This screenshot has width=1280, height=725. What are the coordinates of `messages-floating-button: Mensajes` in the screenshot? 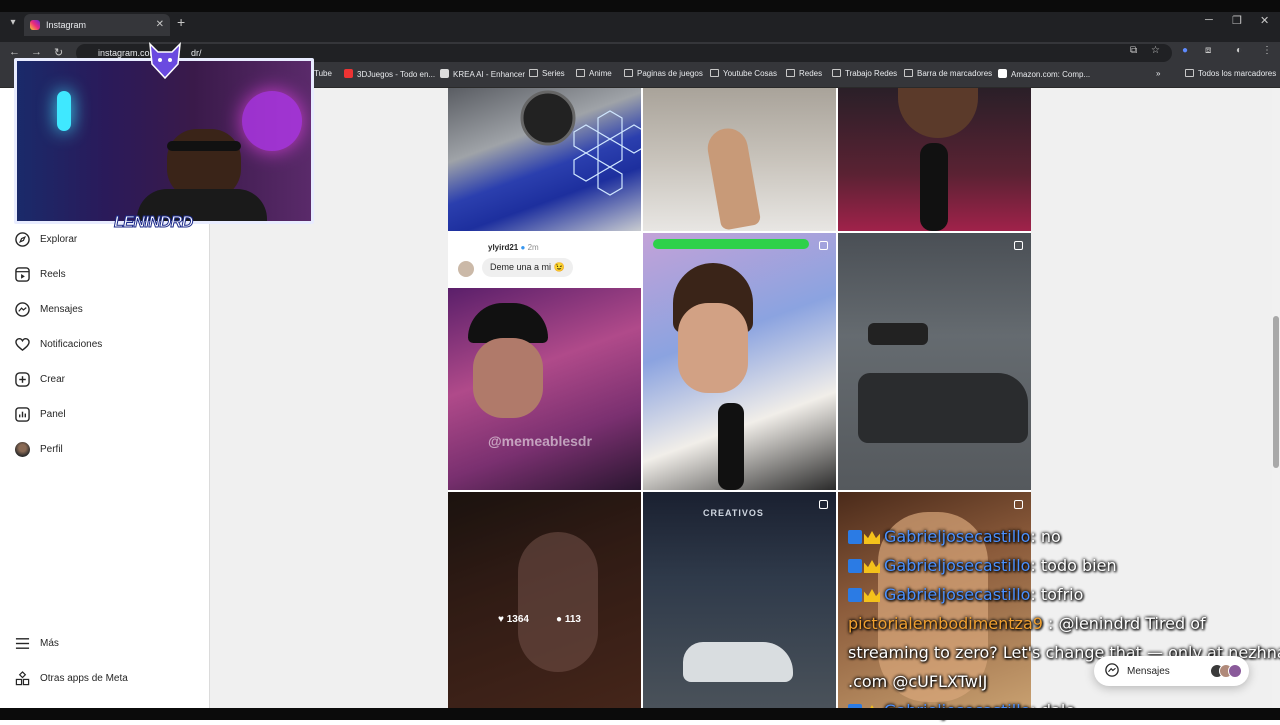 It's located at (1171, 671).